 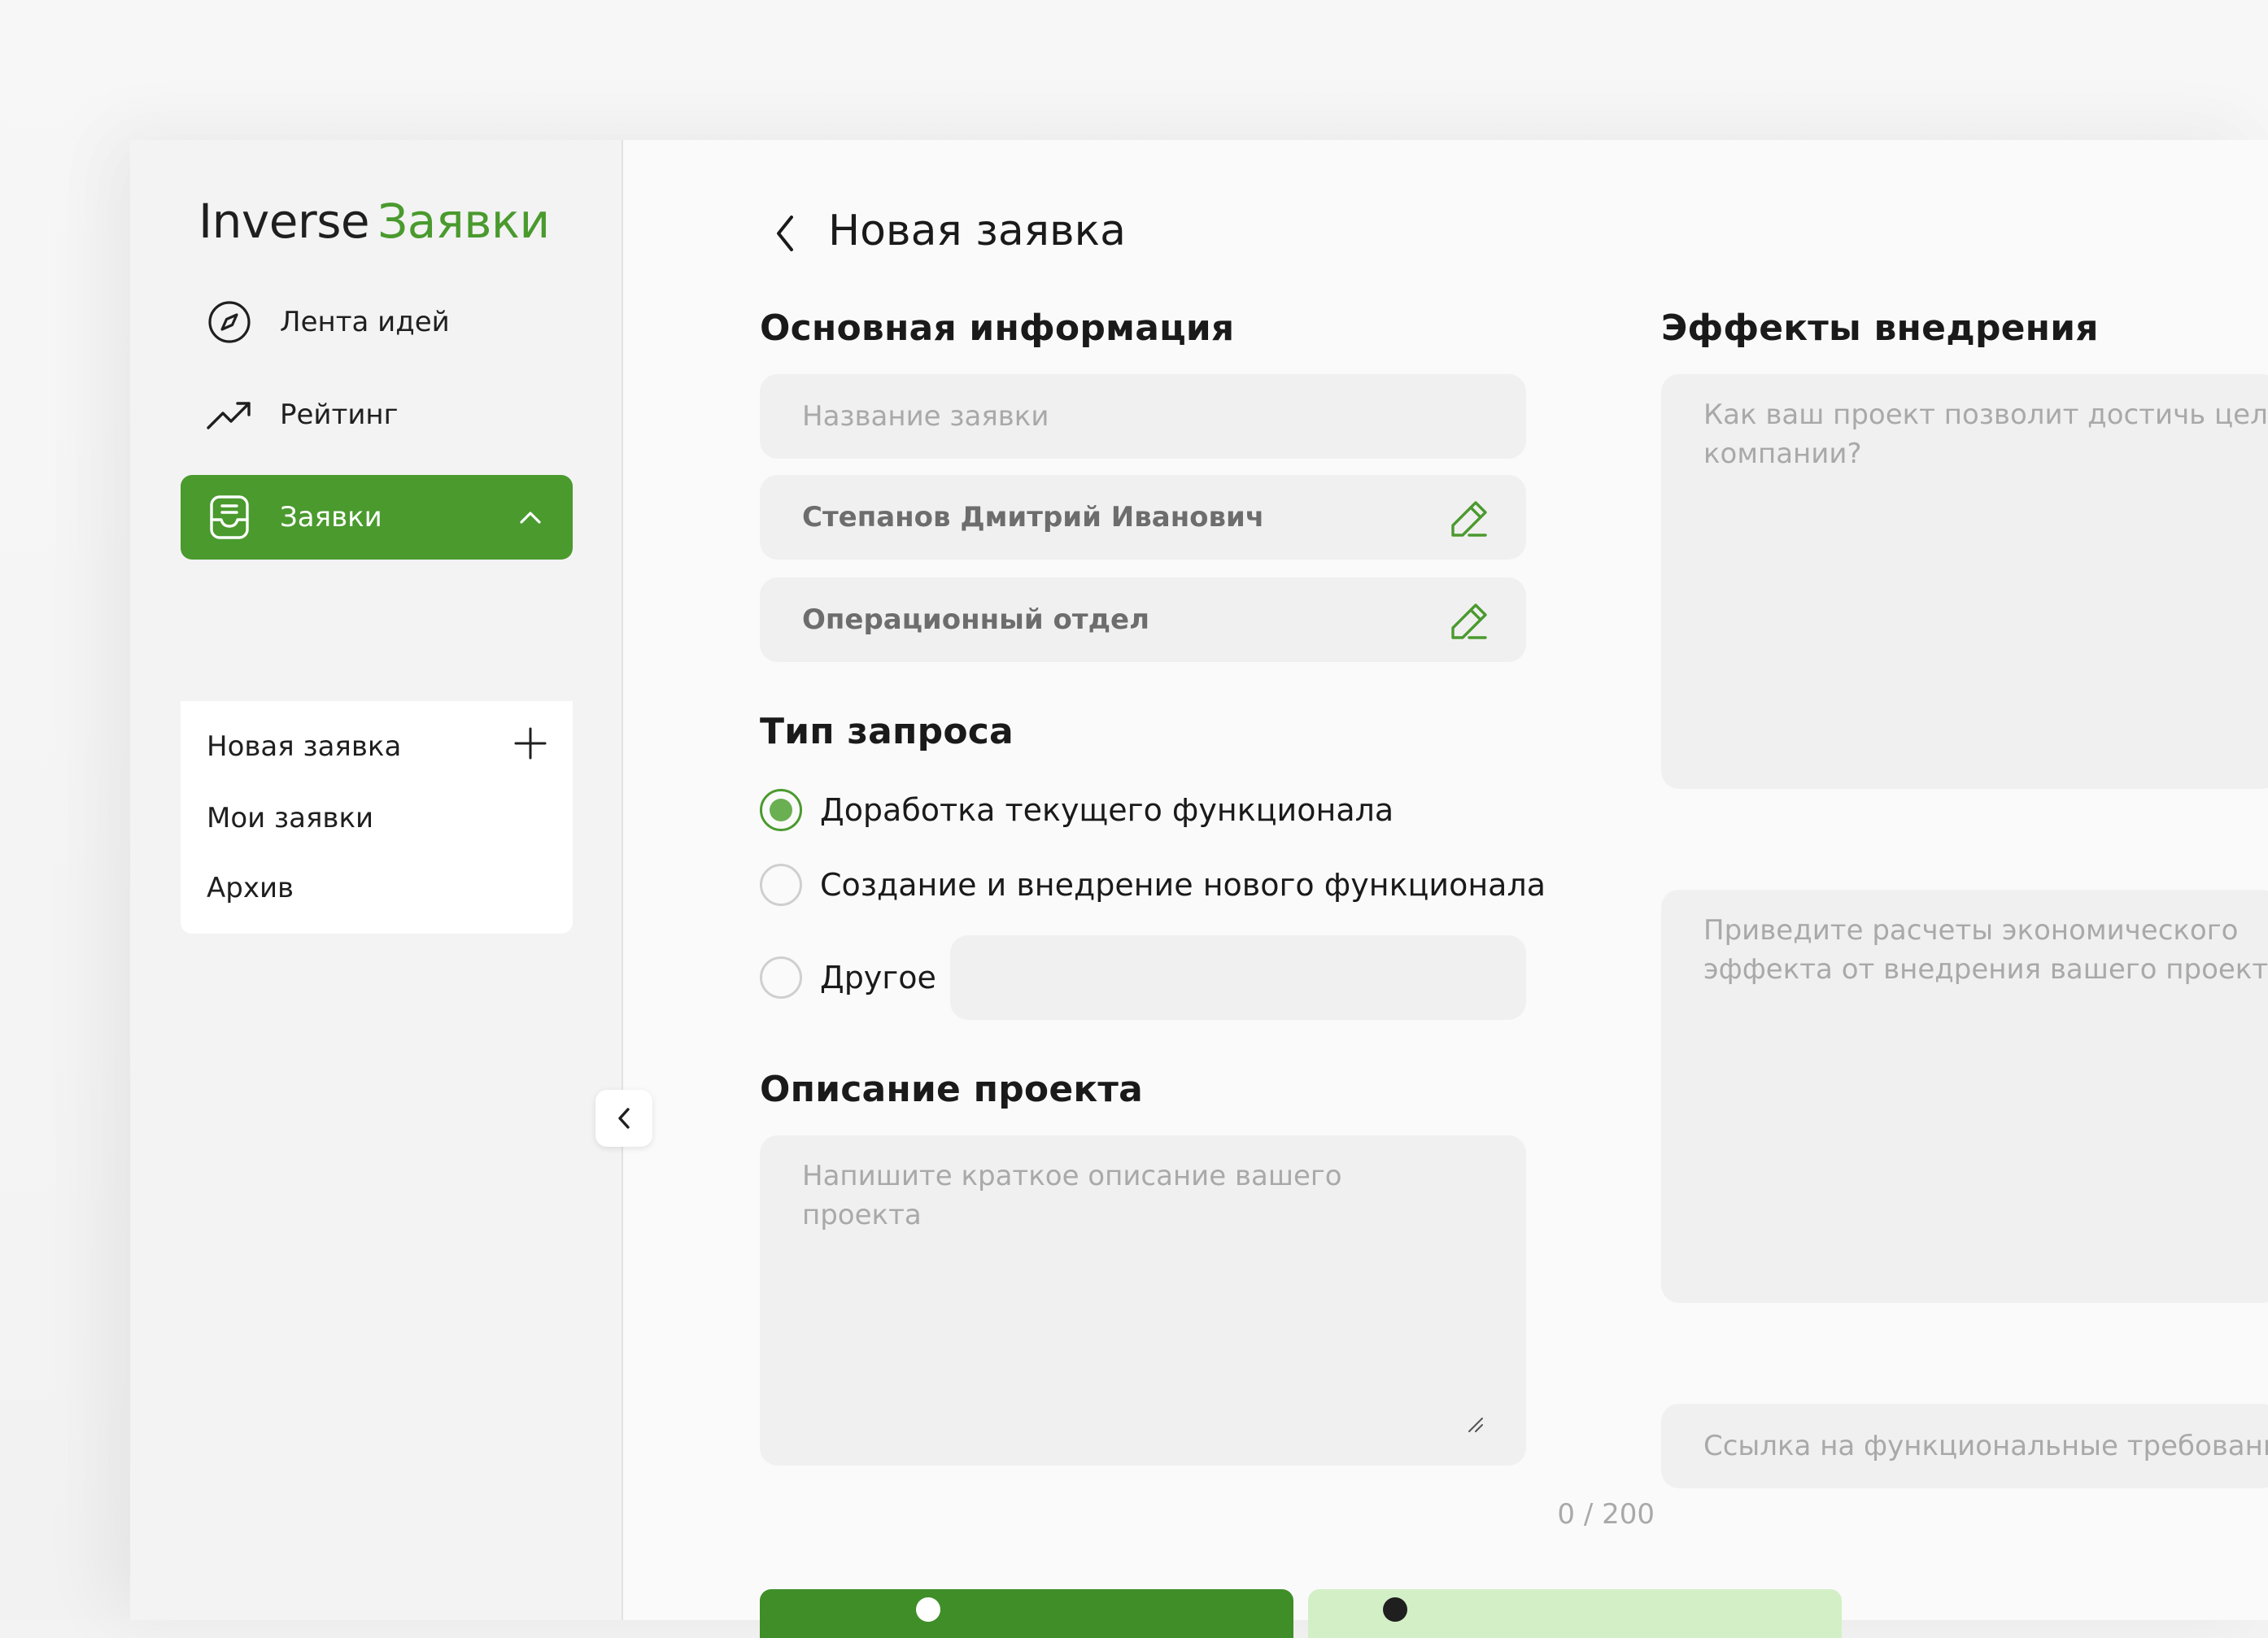 What do you see at coordinates (1238, 977) in the screenshot?
I see `other-type-input` at bounding box center [1238, 977].